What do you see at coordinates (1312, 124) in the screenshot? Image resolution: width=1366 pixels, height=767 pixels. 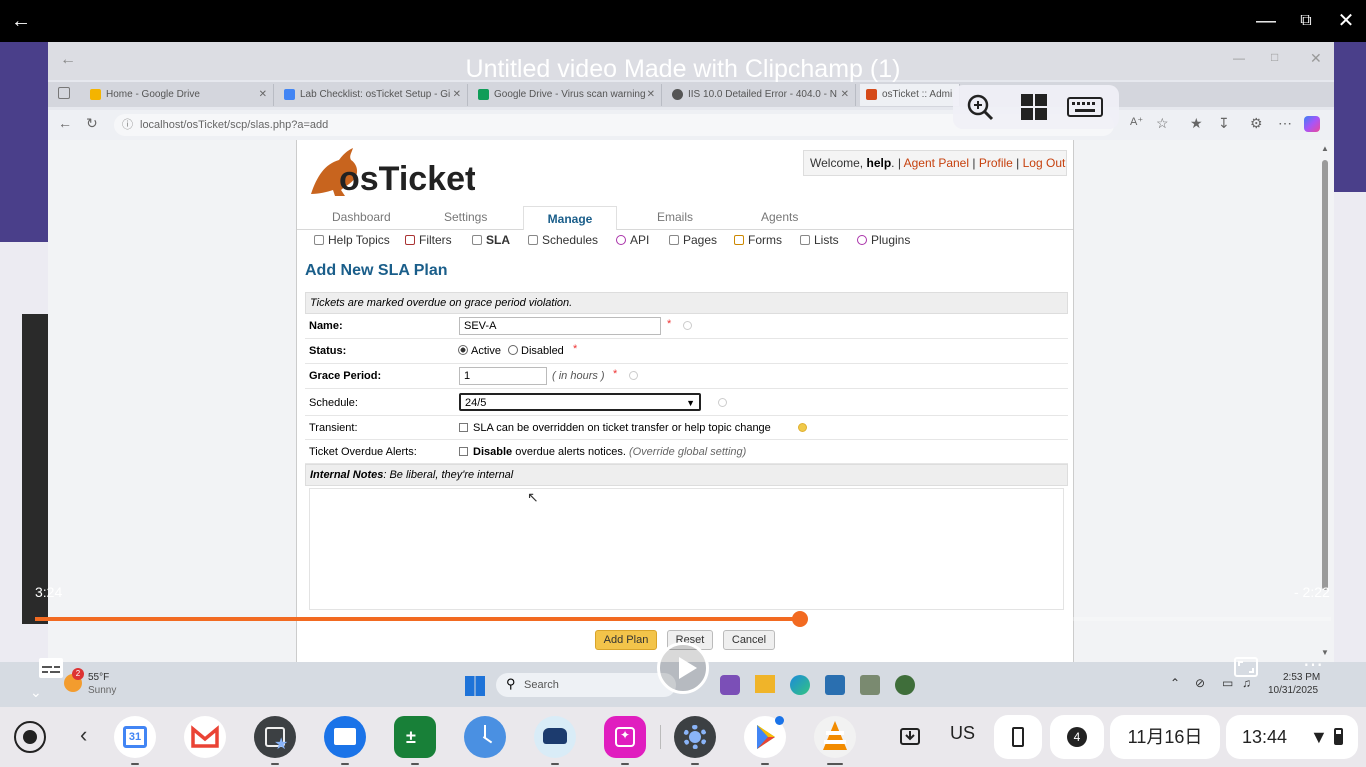 I see `copilot-icon` at bounding box center [1312, 124].